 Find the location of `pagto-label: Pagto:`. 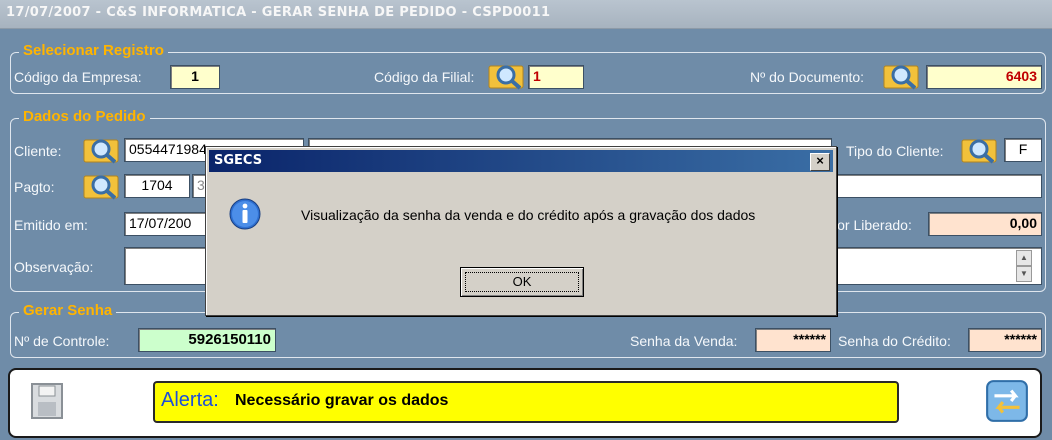

pagto-label: Pagto: is located at coordinates (34, 187).